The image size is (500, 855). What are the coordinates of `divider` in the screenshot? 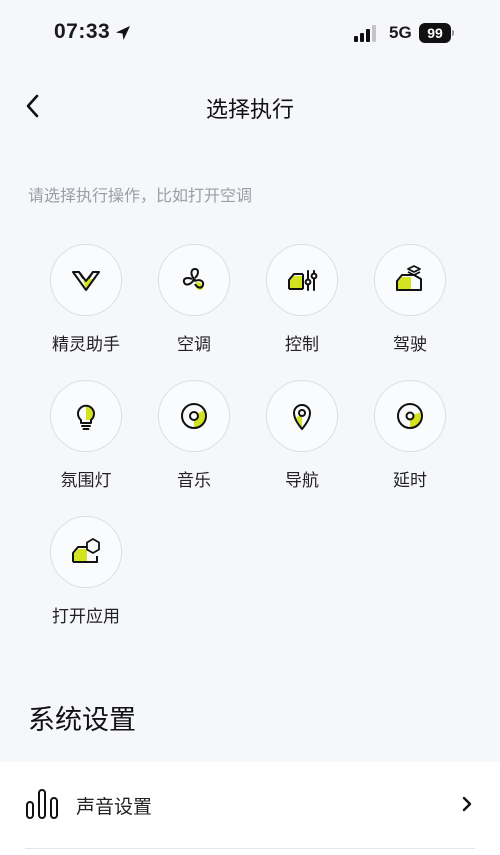 It's located at (250, 848).